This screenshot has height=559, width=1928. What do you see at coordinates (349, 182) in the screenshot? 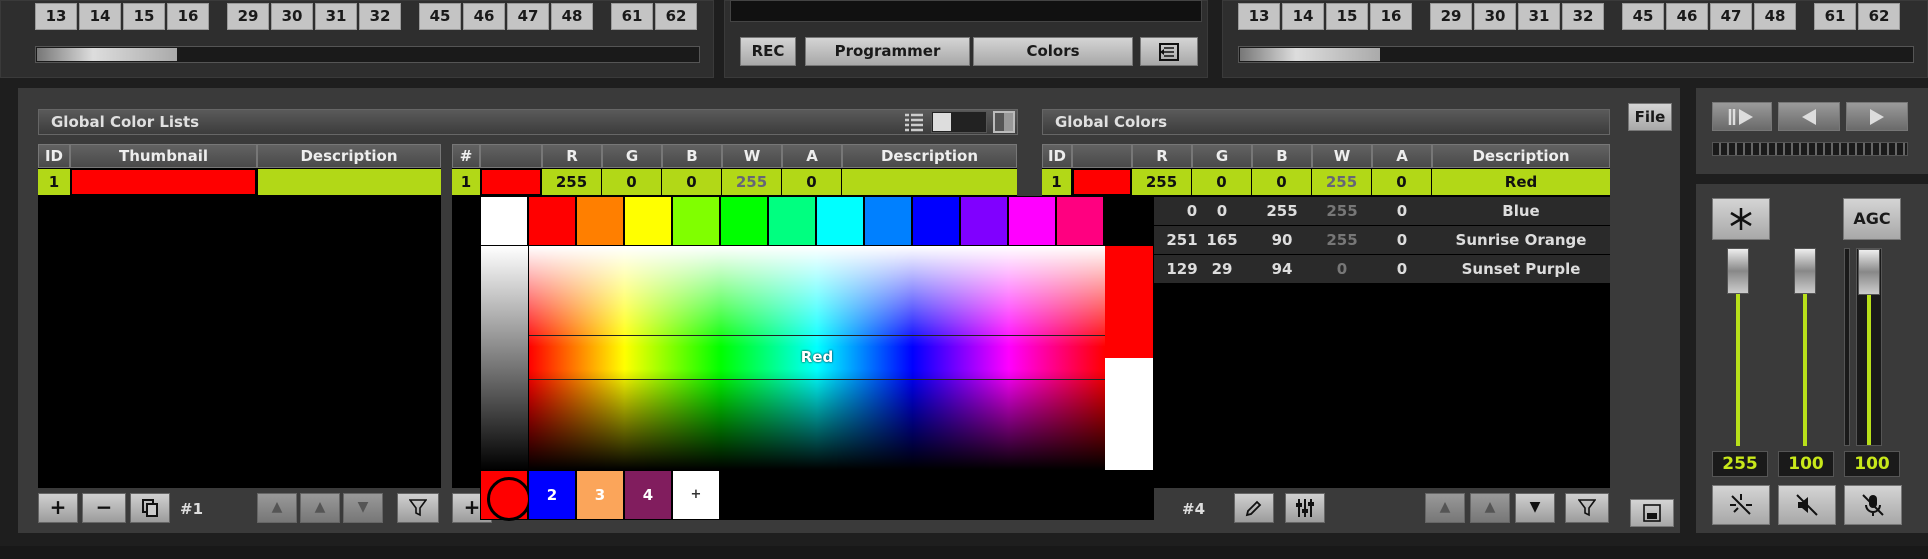
I see `list-row-description` at bounding box center [349, 182].